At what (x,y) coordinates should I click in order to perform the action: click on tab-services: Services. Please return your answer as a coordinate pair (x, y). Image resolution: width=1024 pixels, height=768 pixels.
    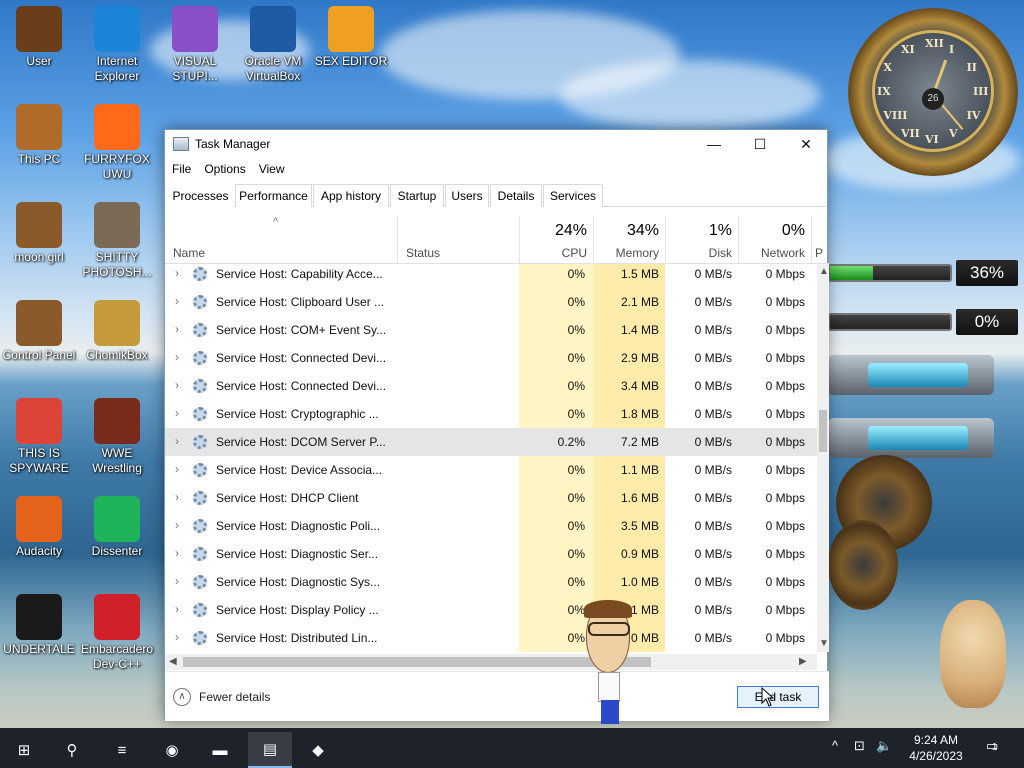
    Looking at the image, I should click on (573, 195).